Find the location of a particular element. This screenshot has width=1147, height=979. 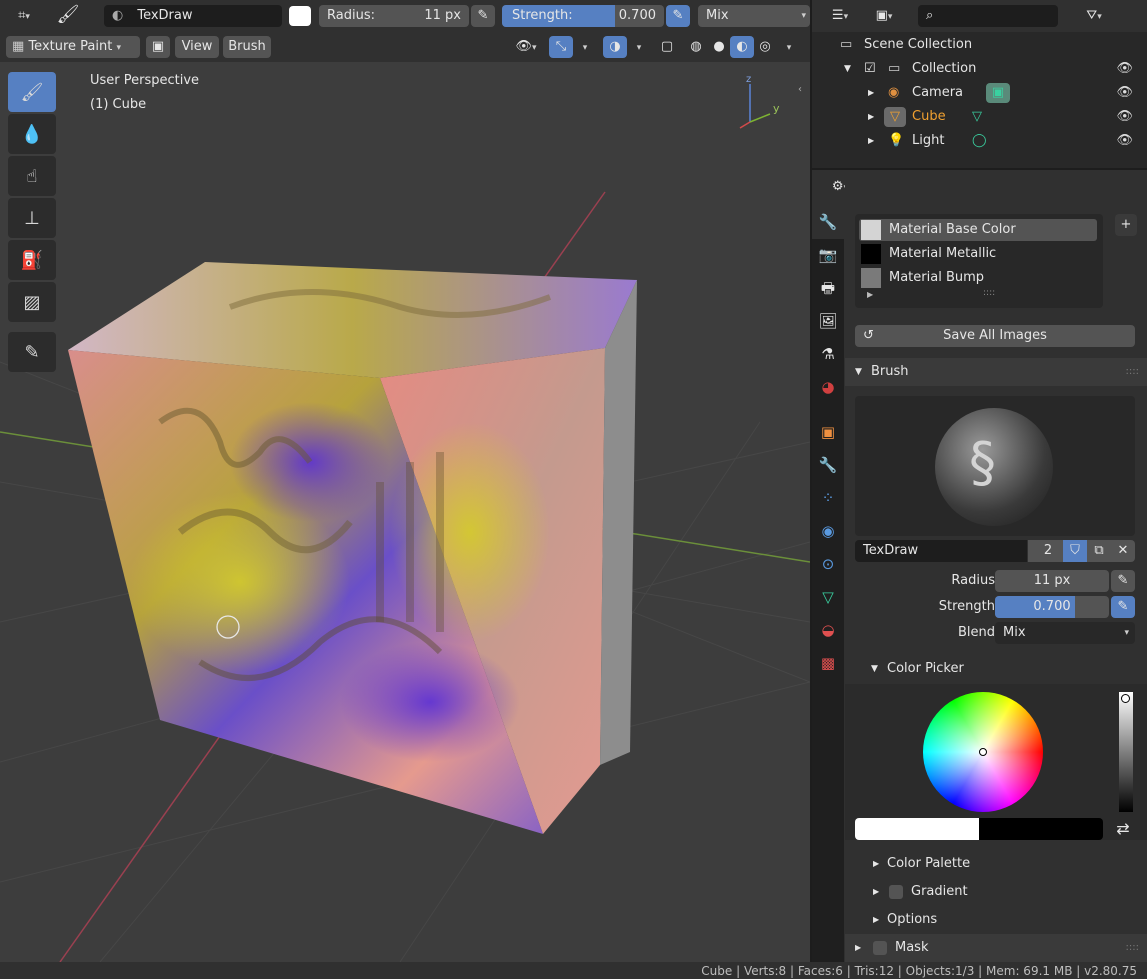

color-picker-header: ▼ Color Picker is located at coordinates (1001, 669).